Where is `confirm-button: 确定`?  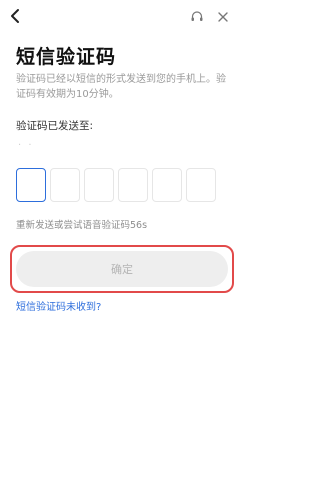 confirm-button: 确定 is located at coordinates (122, 269).